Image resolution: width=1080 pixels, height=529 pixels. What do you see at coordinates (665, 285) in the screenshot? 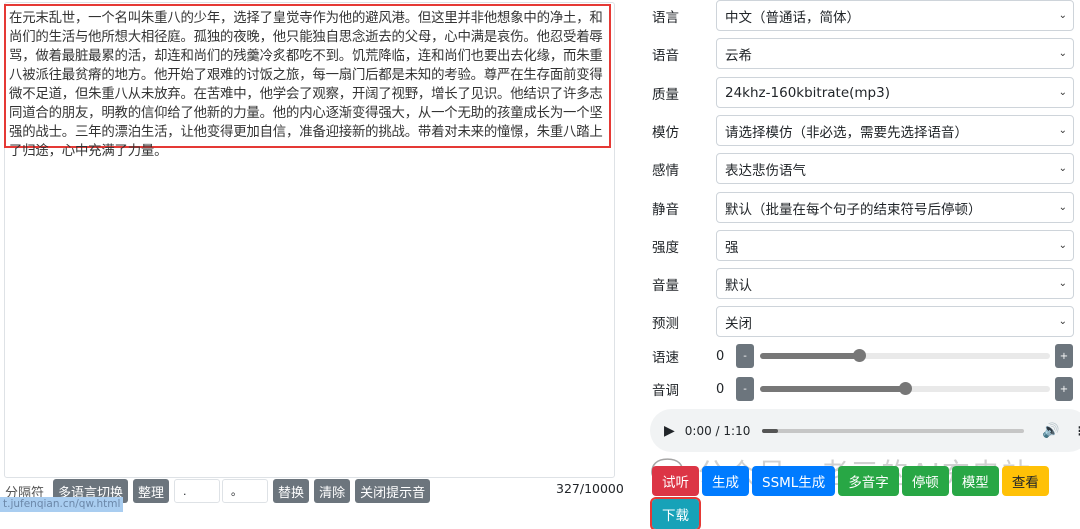
I see `setting-label: 音量` at bounding box center [665, 285].